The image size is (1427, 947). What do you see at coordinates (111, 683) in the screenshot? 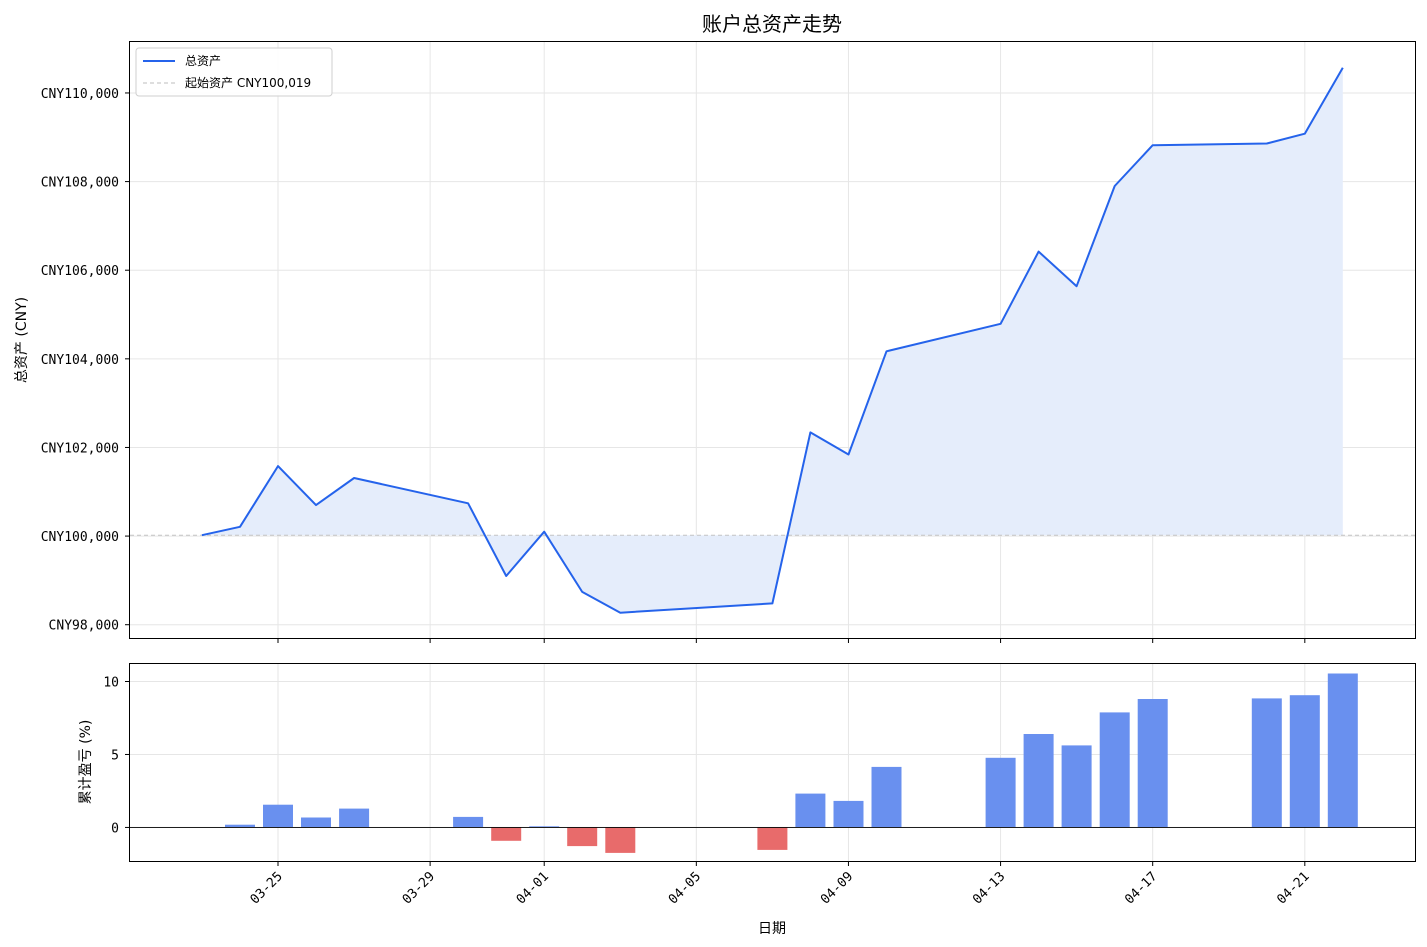
I see `bottom-y-tick-label: 10` at bounding box center [111, 683].